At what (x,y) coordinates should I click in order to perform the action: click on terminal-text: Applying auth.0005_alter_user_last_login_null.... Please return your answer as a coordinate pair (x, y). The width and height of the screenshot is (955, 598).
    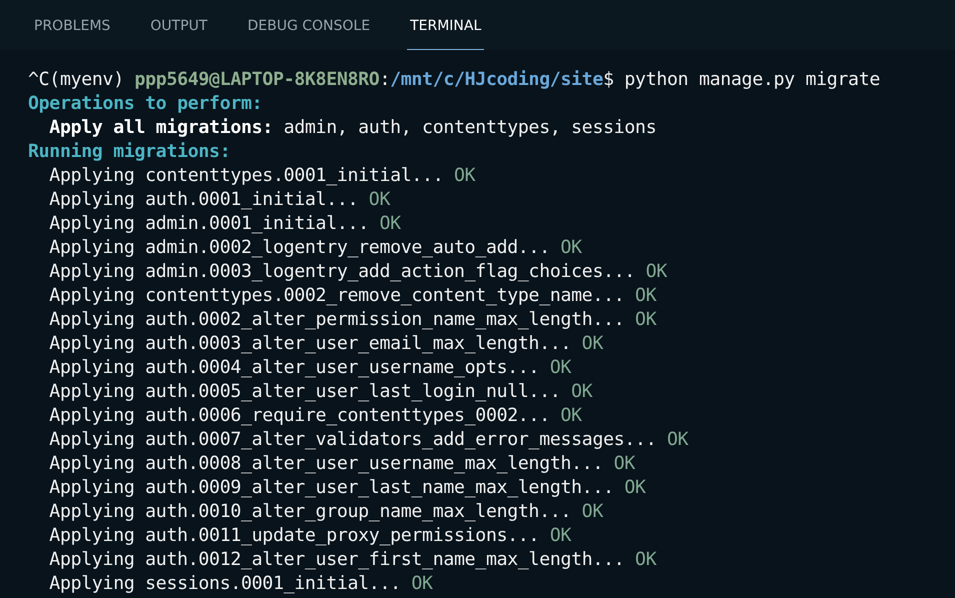
    Looking at the image, I should click on (305, 391).